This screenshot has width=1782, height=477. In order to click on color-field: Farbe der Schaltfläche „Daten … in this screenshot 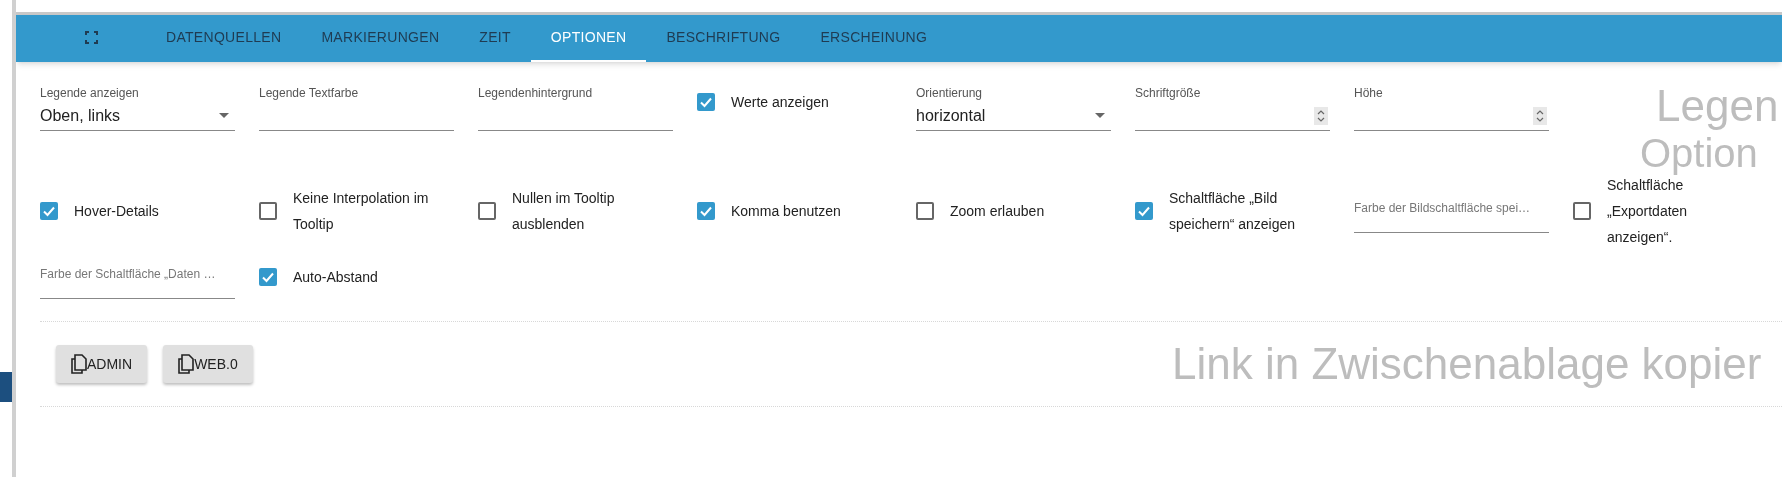, I will do `click(137, 277)`.